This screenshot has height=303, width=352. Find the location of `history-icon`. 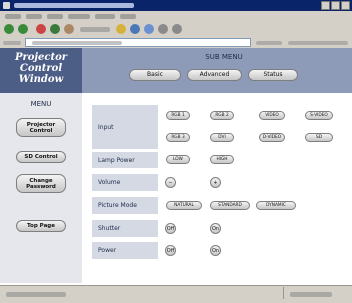

history-icon is located at coordinates (149, 29).